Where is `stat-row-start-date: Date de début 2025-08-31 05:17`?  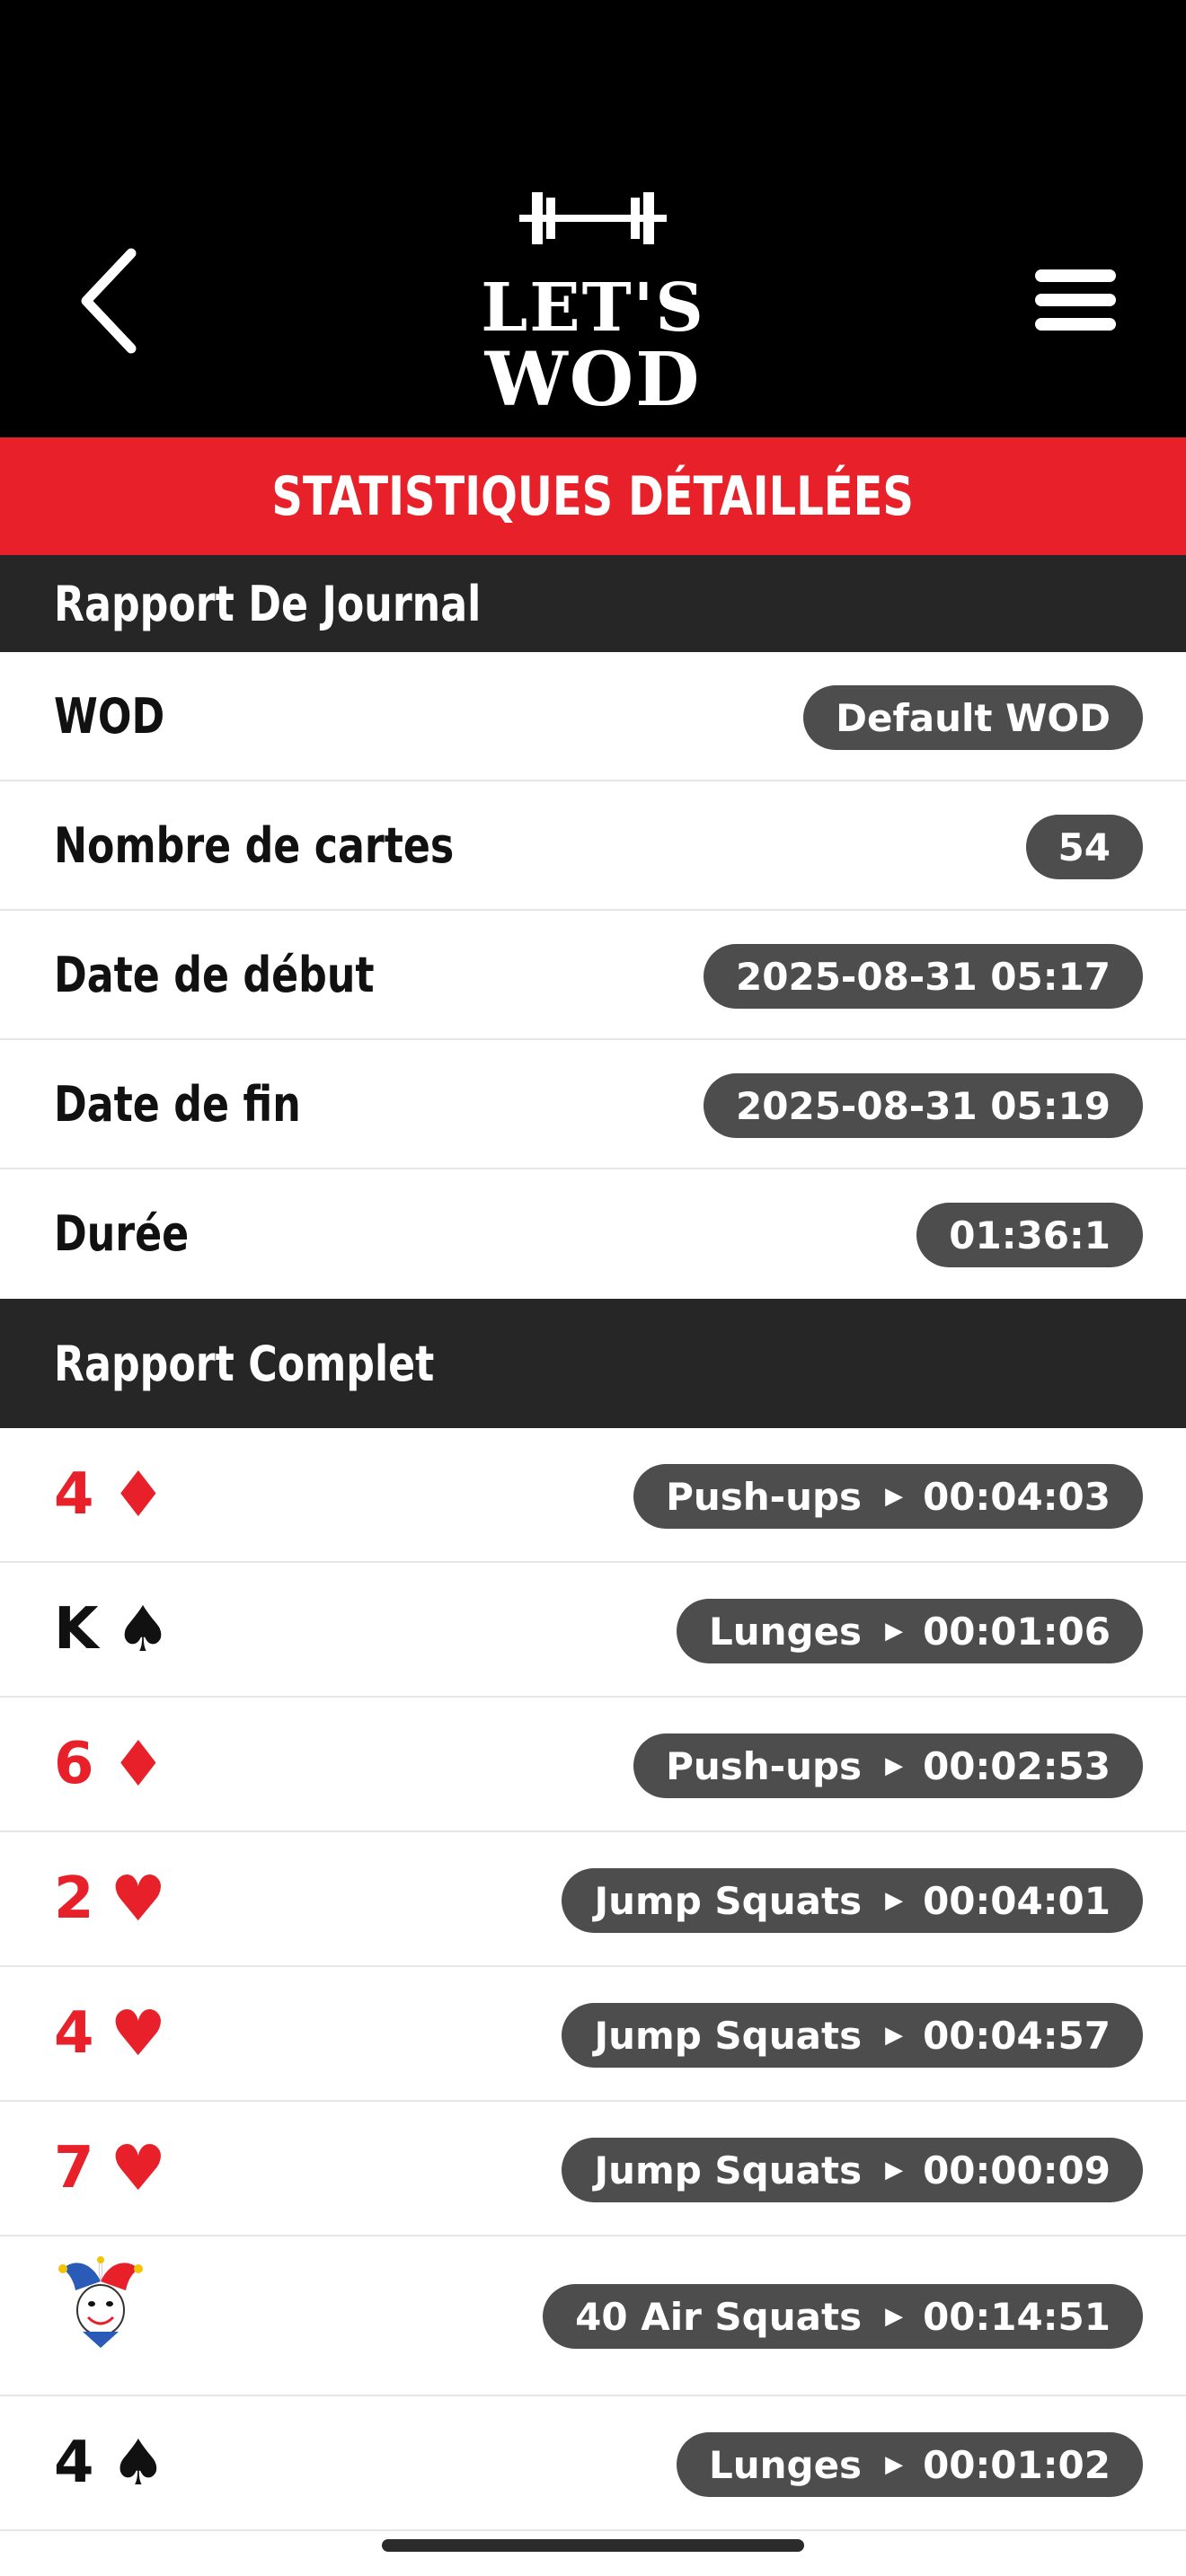
stat-row-start-date: Date de début 2025-08-31 05:17 is located at coordinates (593, 975).